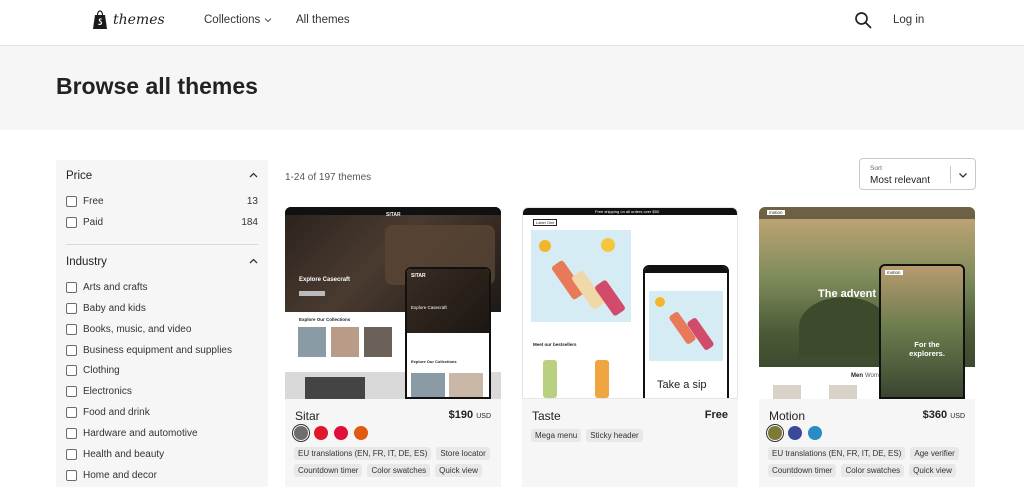 The width and height of the screenshot is (1024, 487). What do you see at coordinates (917, 174) in the screenshot?
I see `sort-dropdown: Sort Most relevant` at bounding box center [917, 174].